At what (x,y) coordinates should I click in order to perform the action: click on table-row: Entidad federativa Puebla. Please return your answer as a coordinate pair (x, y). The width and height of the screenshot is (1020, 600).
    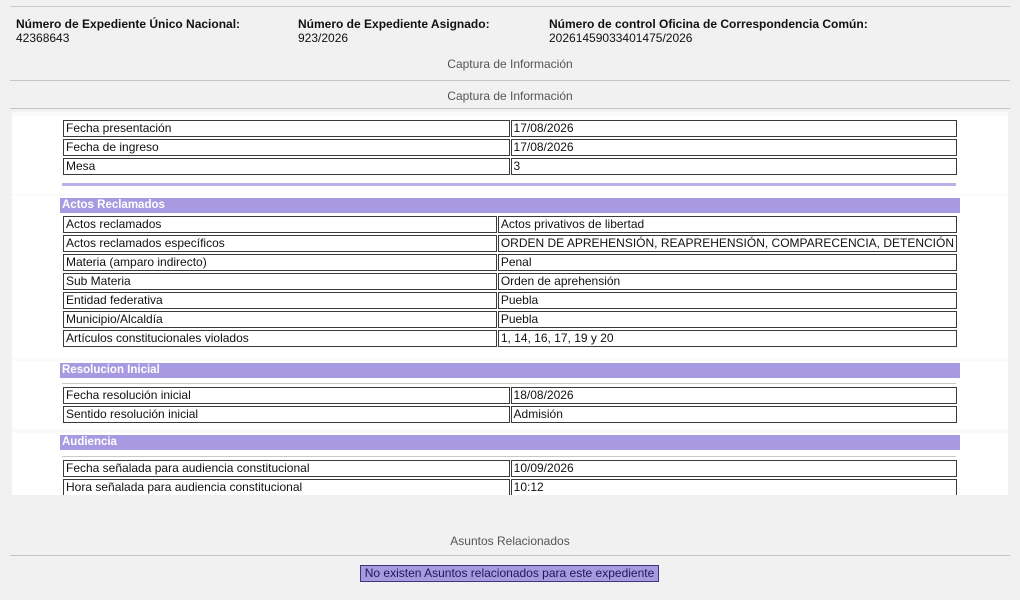
    Looking at the image, I should click on (510, 300).